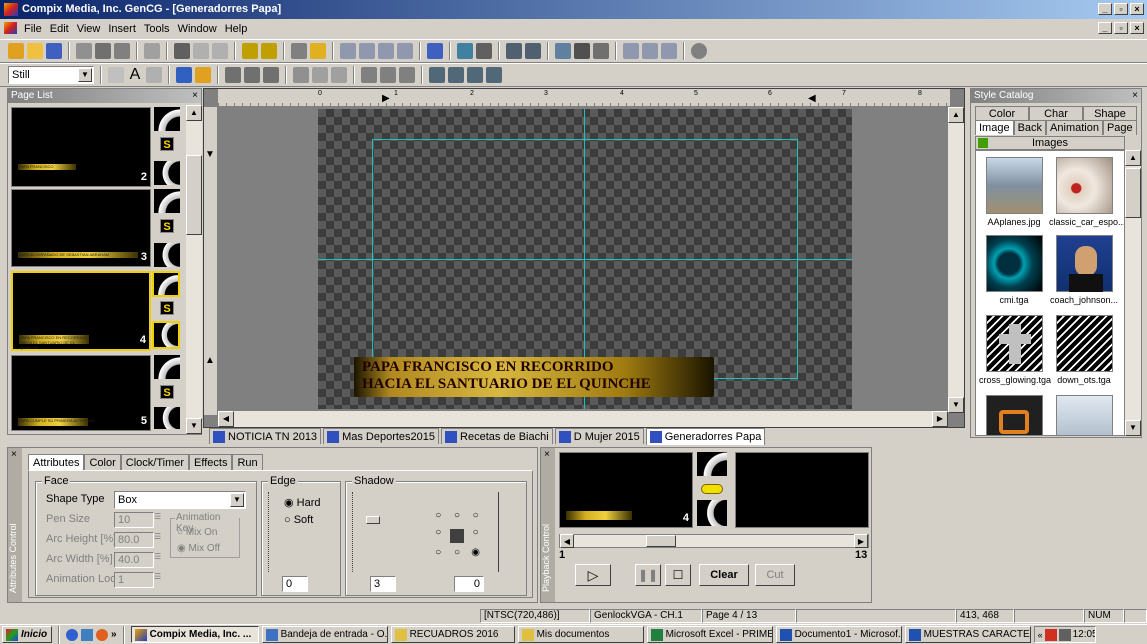 The height and width of the screenshot is (644, 1147). What do you see at coordinates (469, 584) in the screenshot?
I see `shadow-opacity-field: 0` at bounding box center [469, 584].